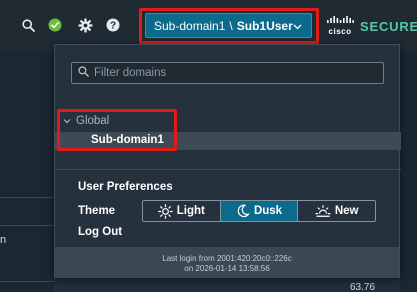 This screenshot has height=292, width=417. Describe the element at coordinates (363, 287) in the screenshot. I see `background-value: 63.76` at that location.